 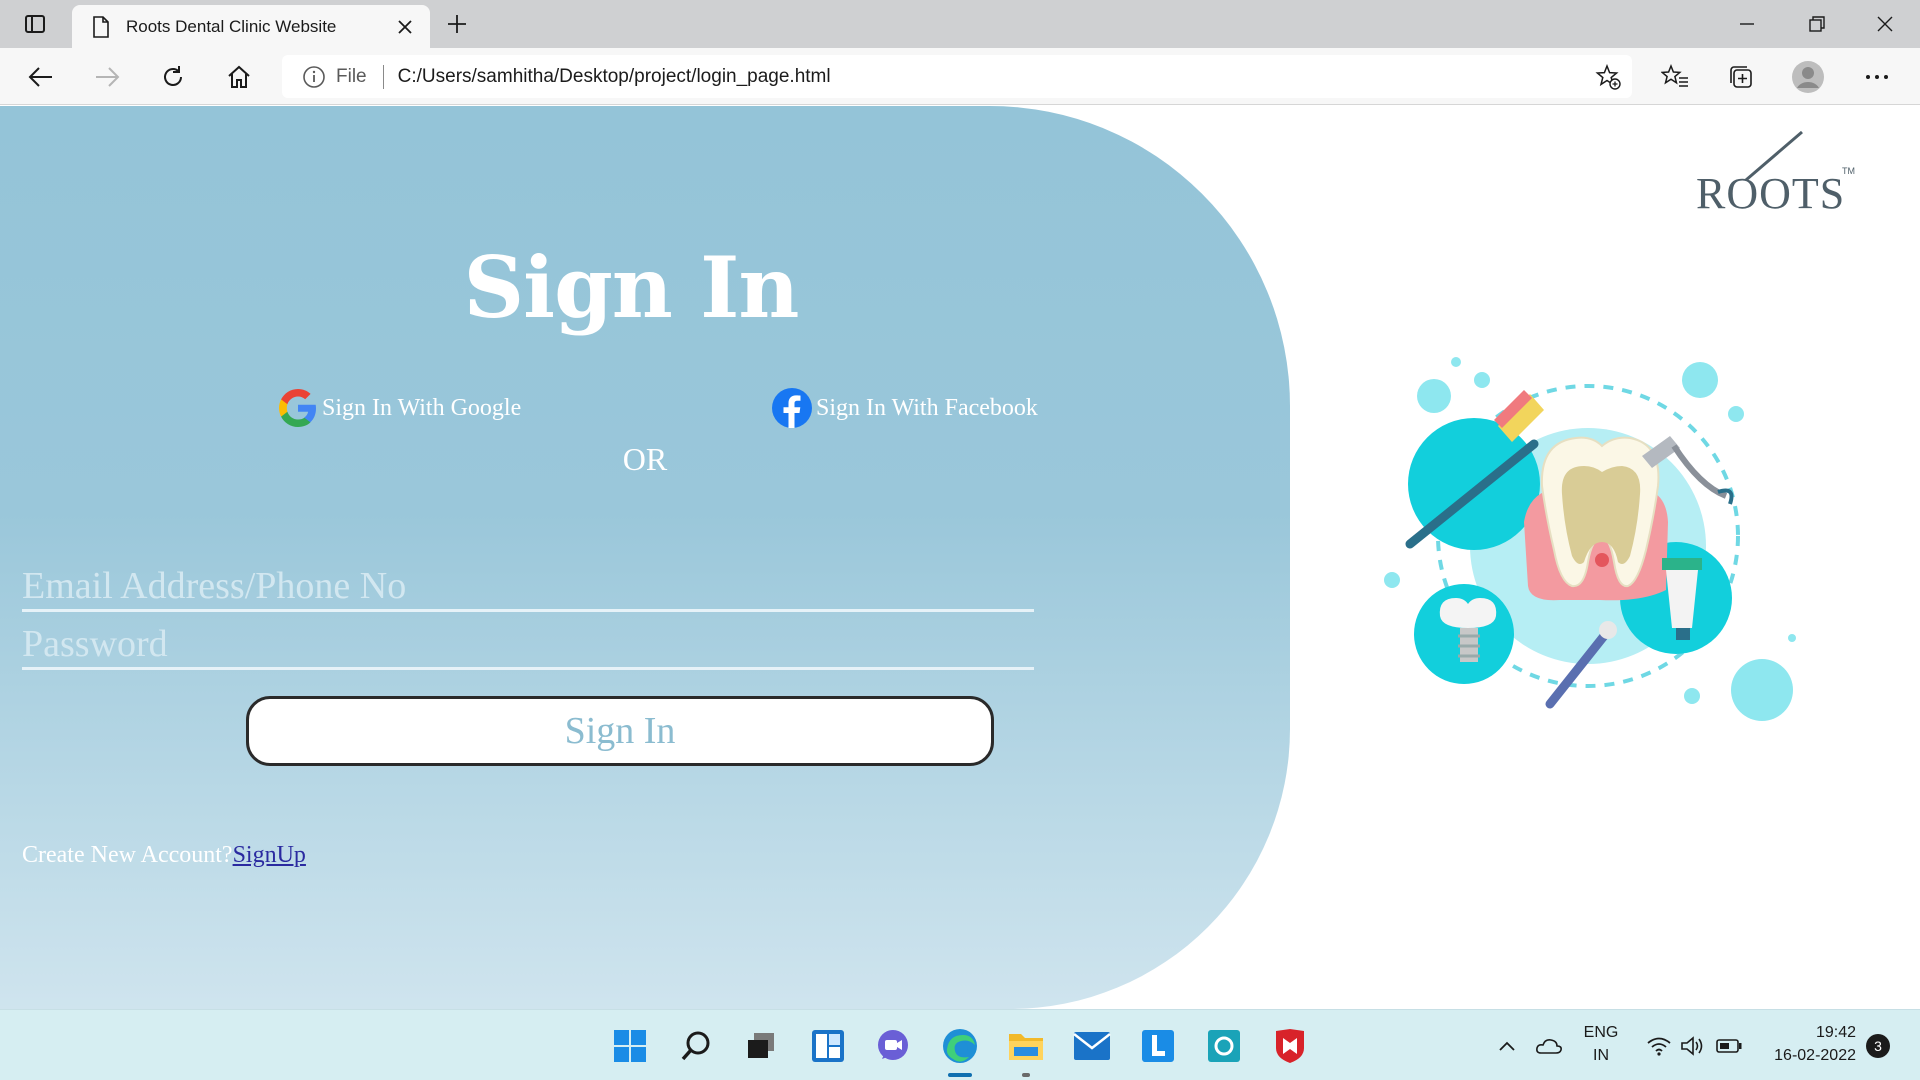 I want to click on chat-icon, so click(x=893, y=1045).